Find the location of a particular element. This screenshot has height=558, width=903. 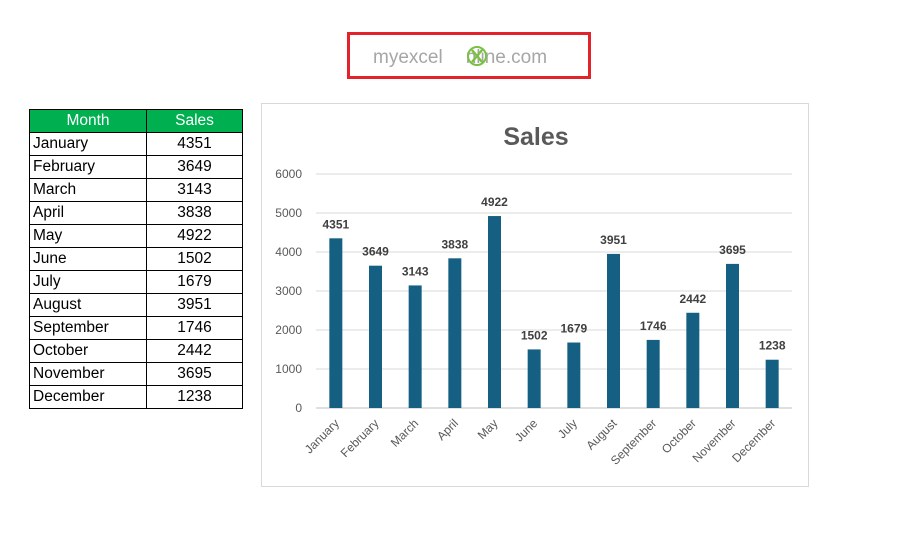

data-label: 3951 is located at coordinates (613, 240).